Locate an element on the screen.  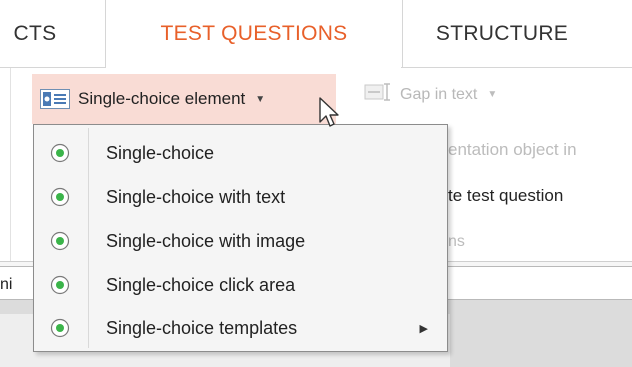
menu-item-single-choice: Single-choice is located at coordinates (240, 153).